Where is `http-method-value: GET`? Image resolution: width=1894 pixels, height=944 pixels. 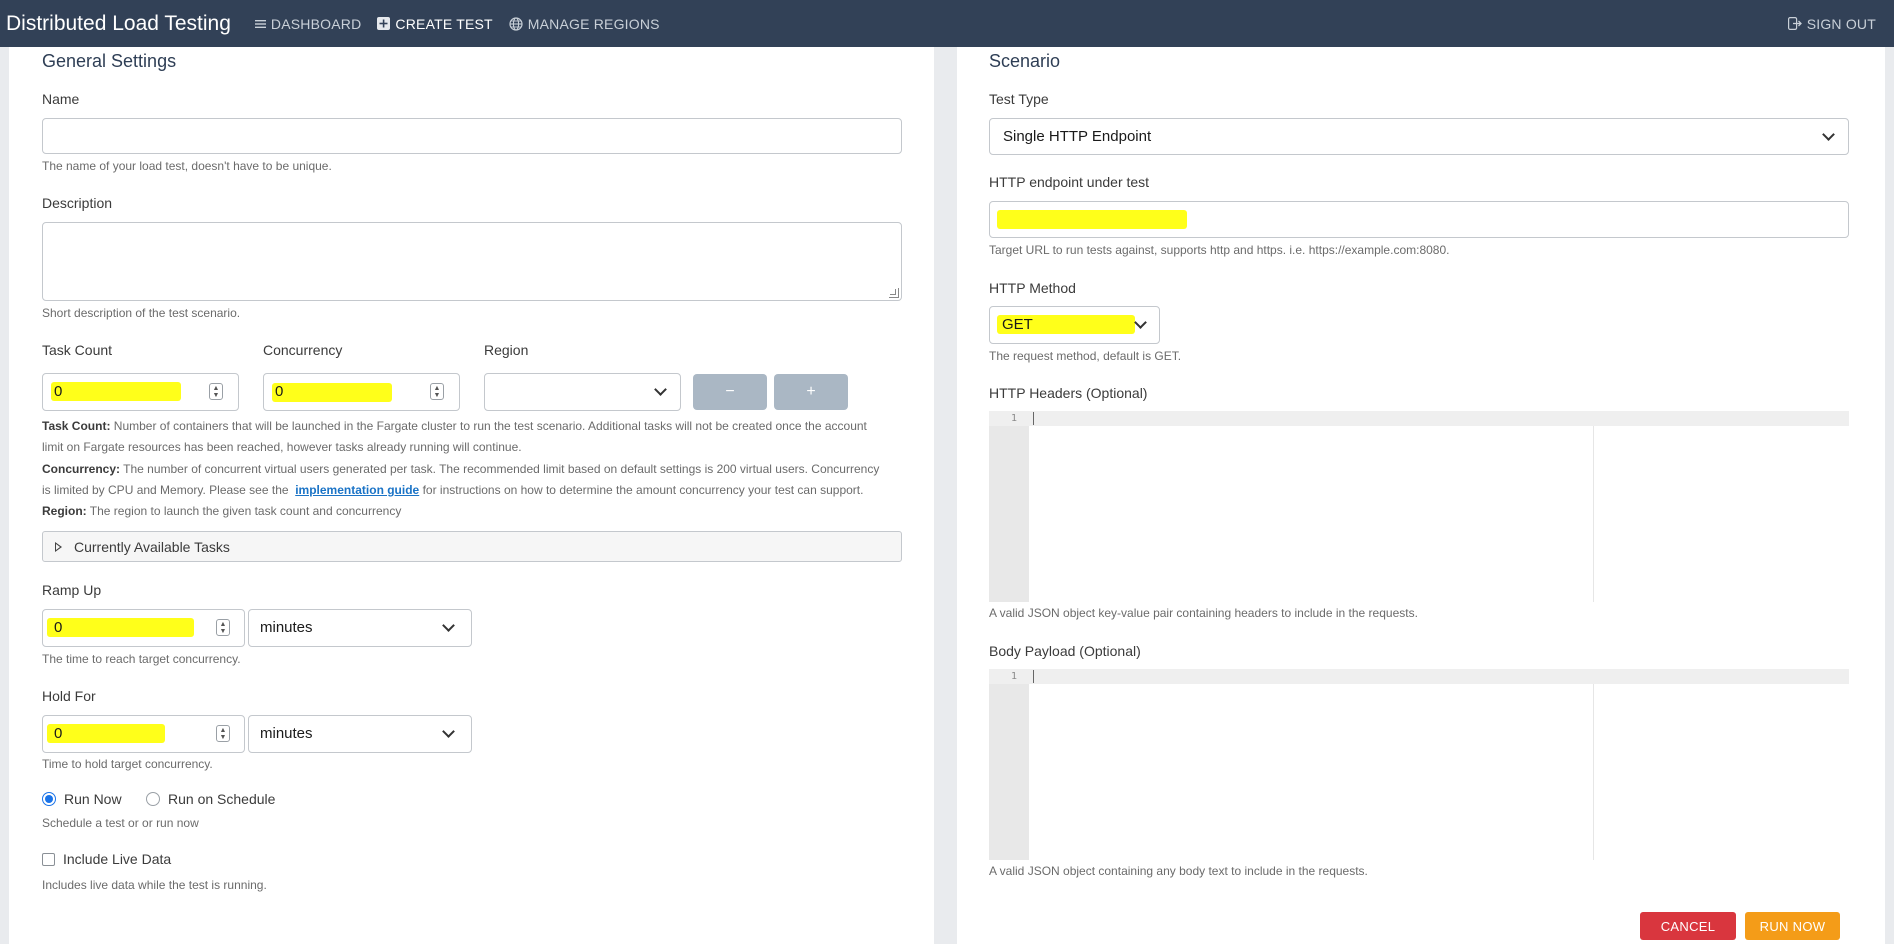 http-method-value: GET is located at coordinates (1017, 324).